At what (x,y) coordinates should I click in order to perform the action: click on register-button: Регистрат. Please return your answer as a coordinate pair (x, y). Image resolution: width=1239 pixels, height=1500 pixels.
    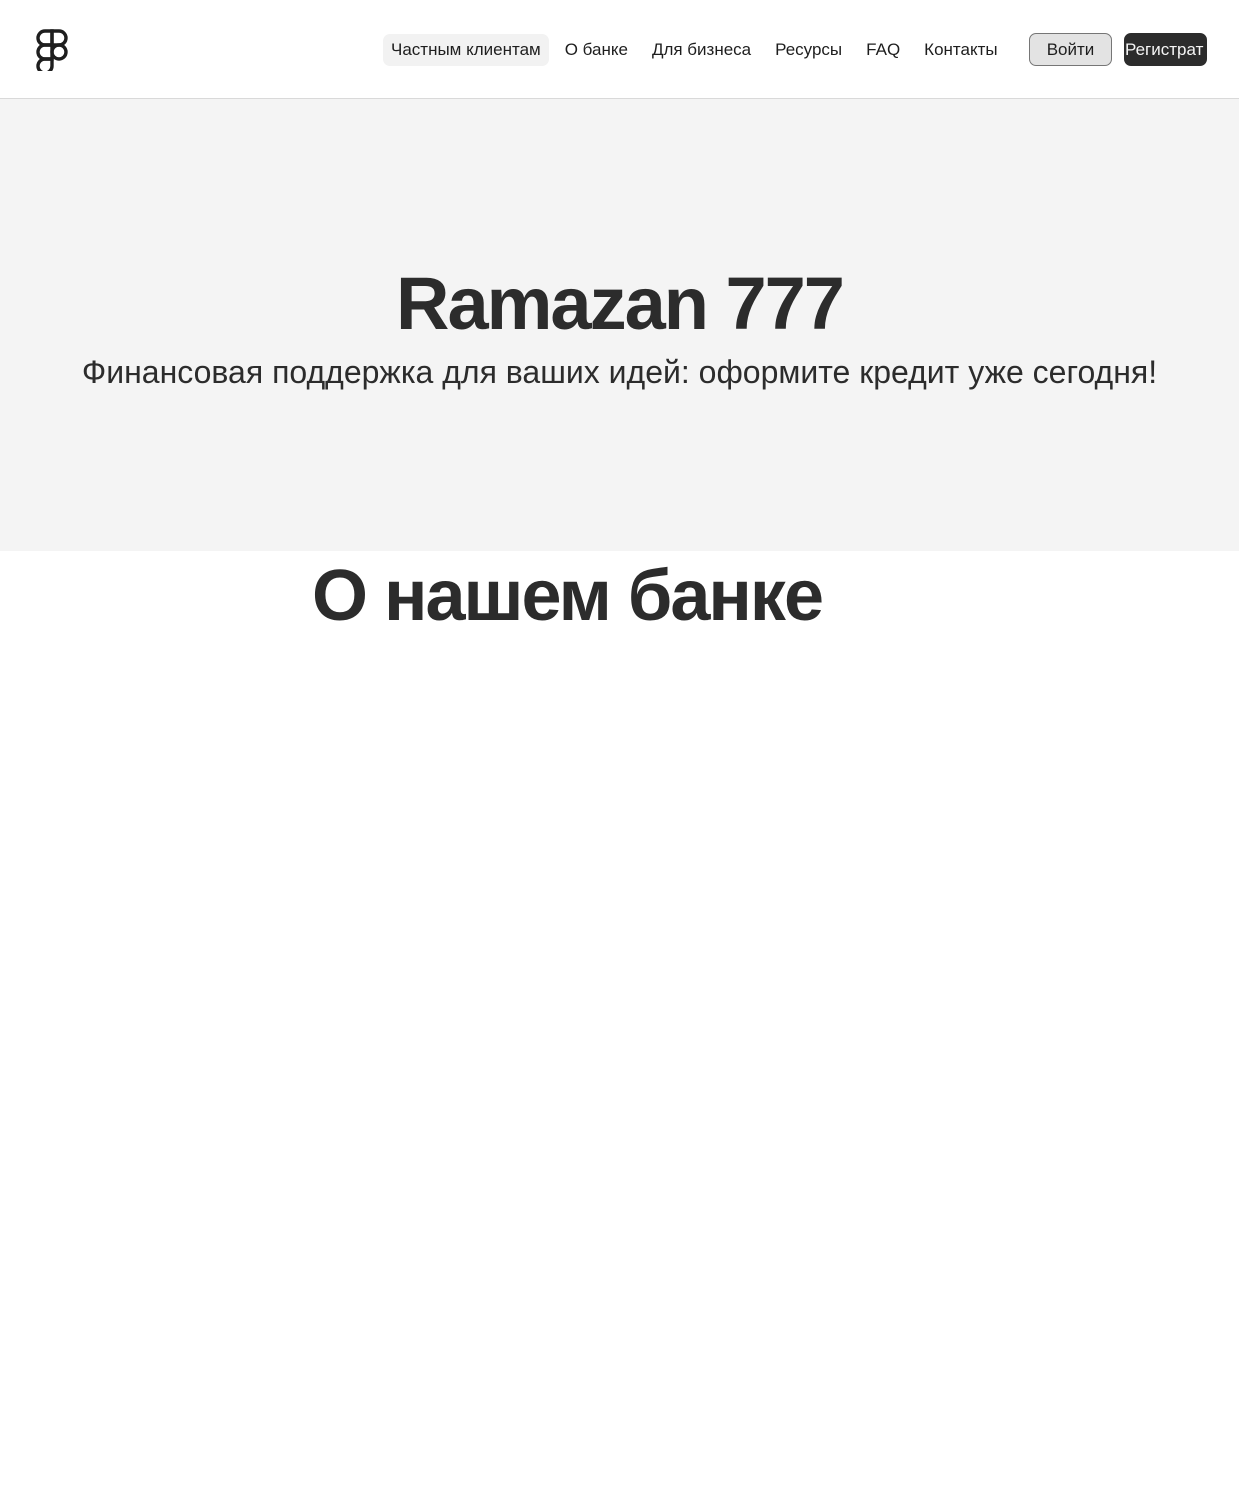
    Looking at the image, I should click on (1165, 49).